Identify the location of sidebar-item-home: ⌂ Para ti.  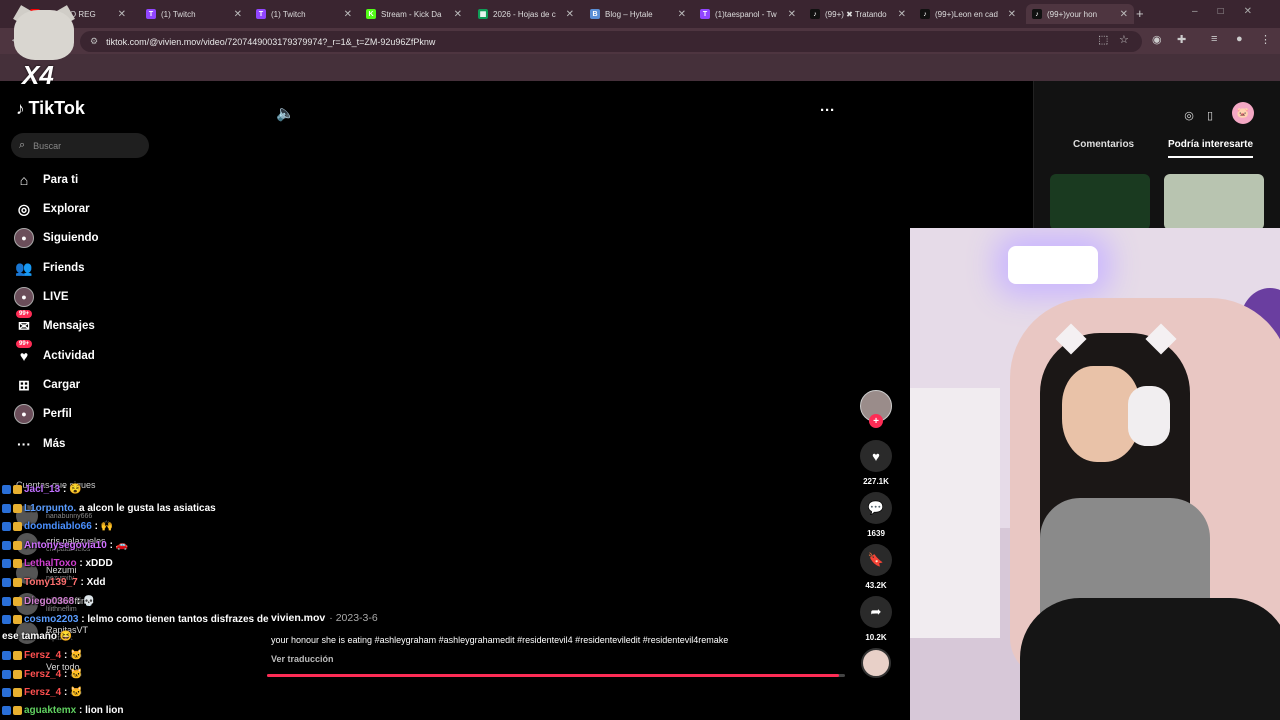
(46, 180).